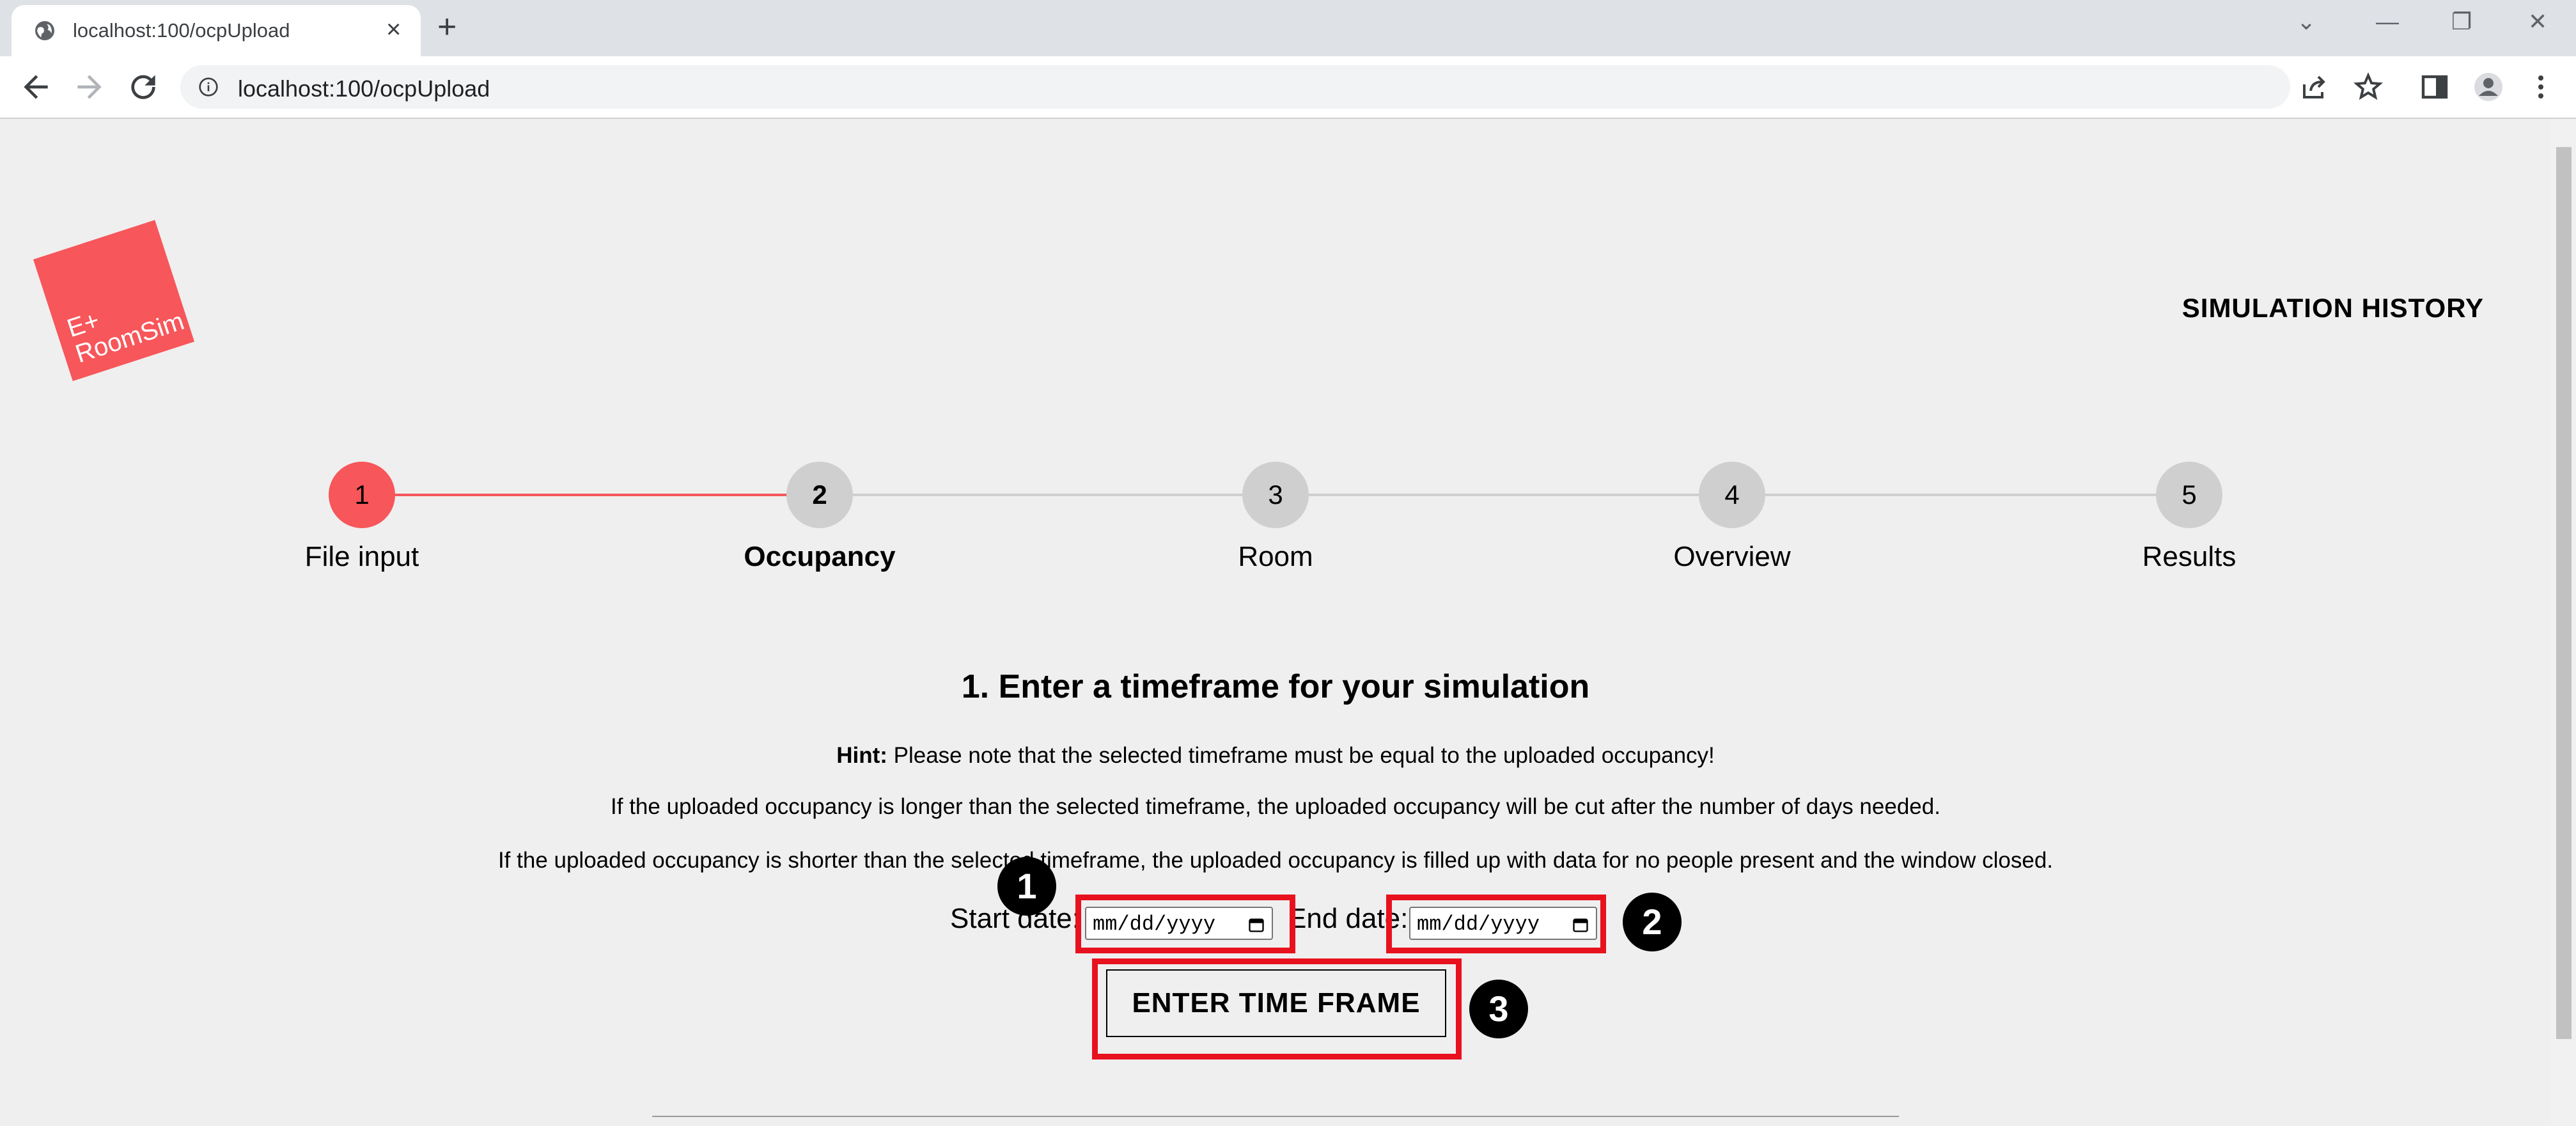 The image size is (2576, 1126). What do you see at coordinates (1275, 1117) in the screenshot?
I see `section-divider` at bounding box center [1275, 1117].